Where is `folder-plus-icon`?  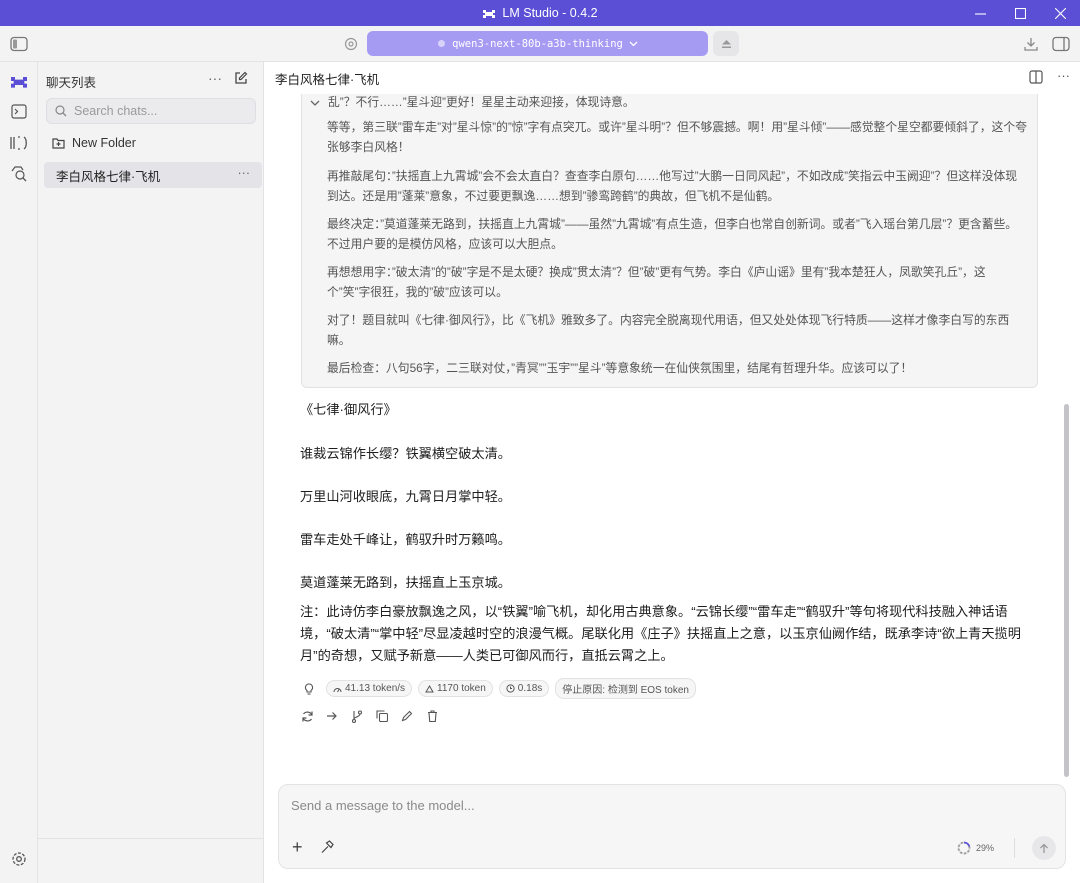
folder-plus-icon is located at coordinates (58, 143).